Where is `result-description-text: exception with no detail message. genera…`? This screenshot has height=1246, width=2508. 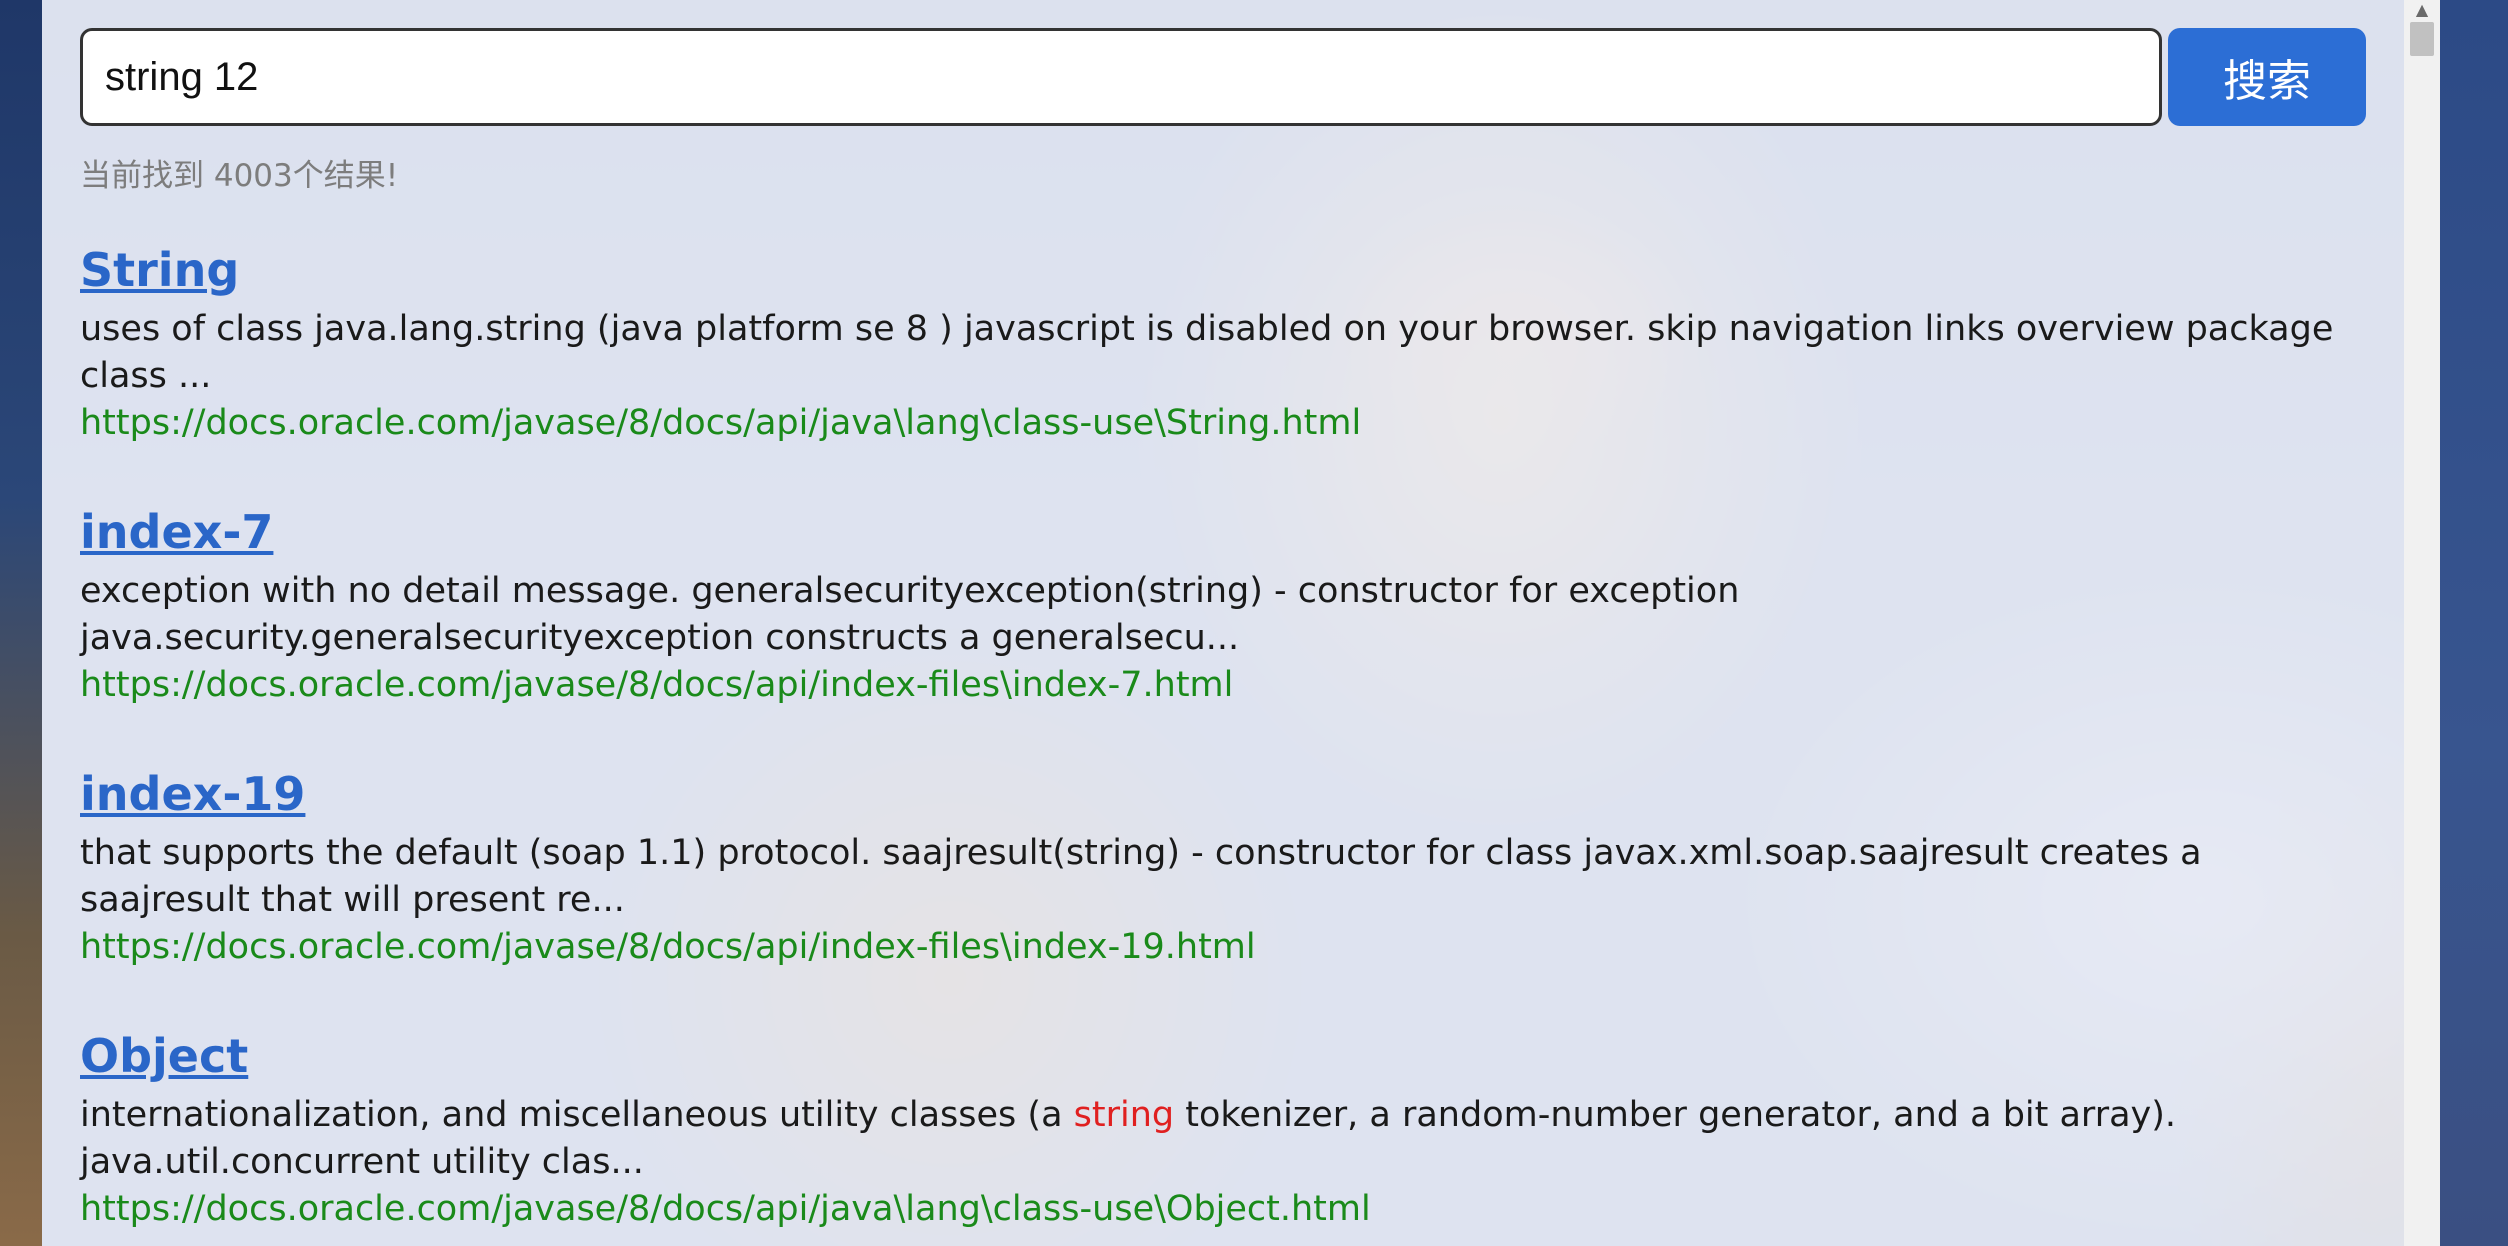
result-description-text: exception with no detail message. genera… is located at coordinates (910, 614).